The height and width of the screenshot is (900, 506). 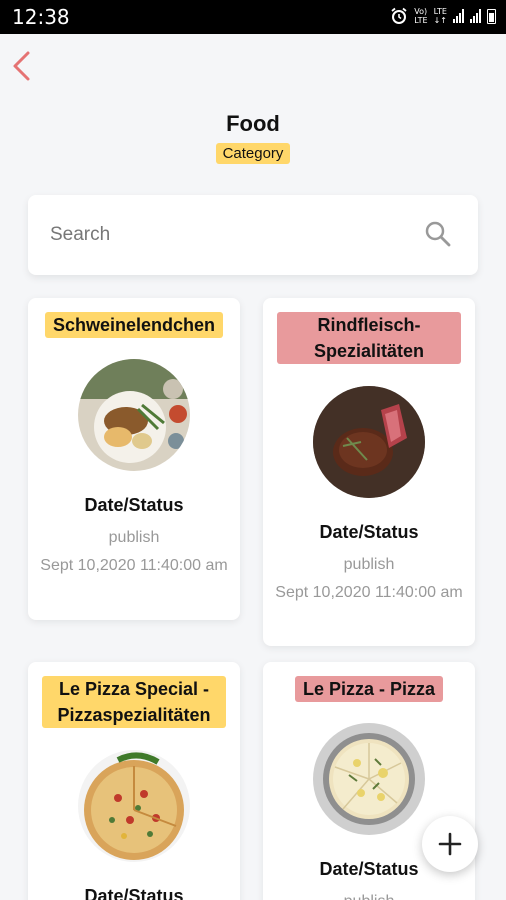 I want to click on product-tag: Rindfleisch-Spezialitäten, so click(x=369, y=338).